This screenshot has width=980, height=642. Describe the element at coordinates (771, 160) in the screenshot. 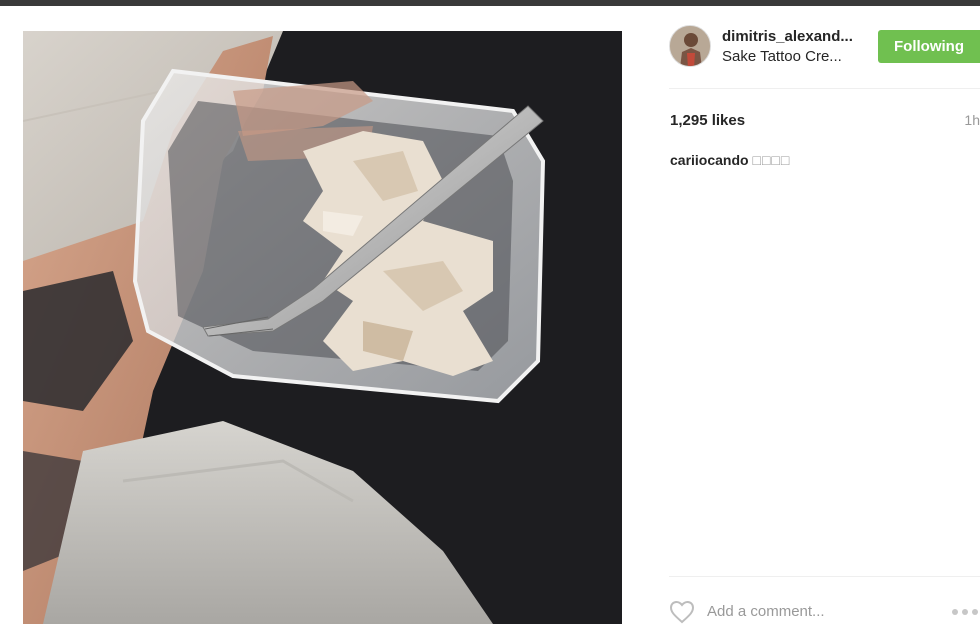

I see `caption-text: □□□□` at that location.